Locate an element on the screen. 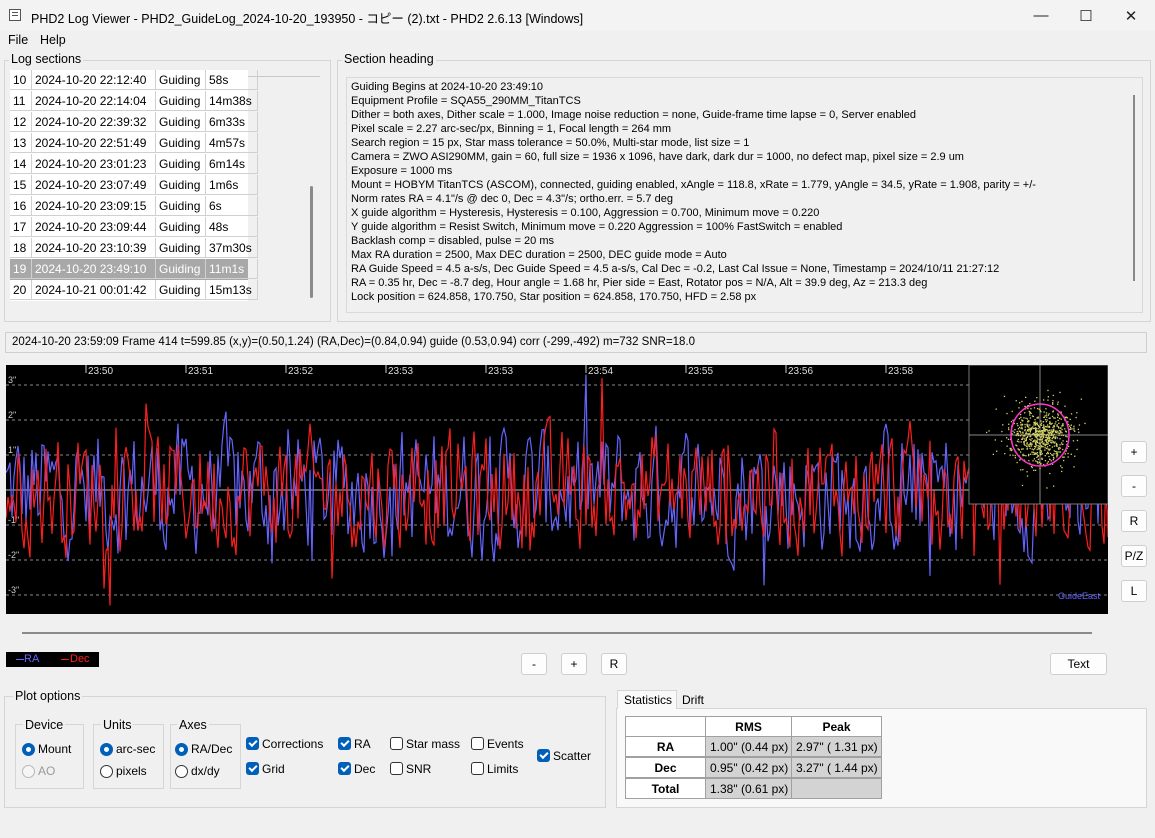 This screenshot has height=838, width=1155. log-section-row: 11 2024-10-20 22:14:04 Guiding 14m38s is located at coordinates (134, 101).